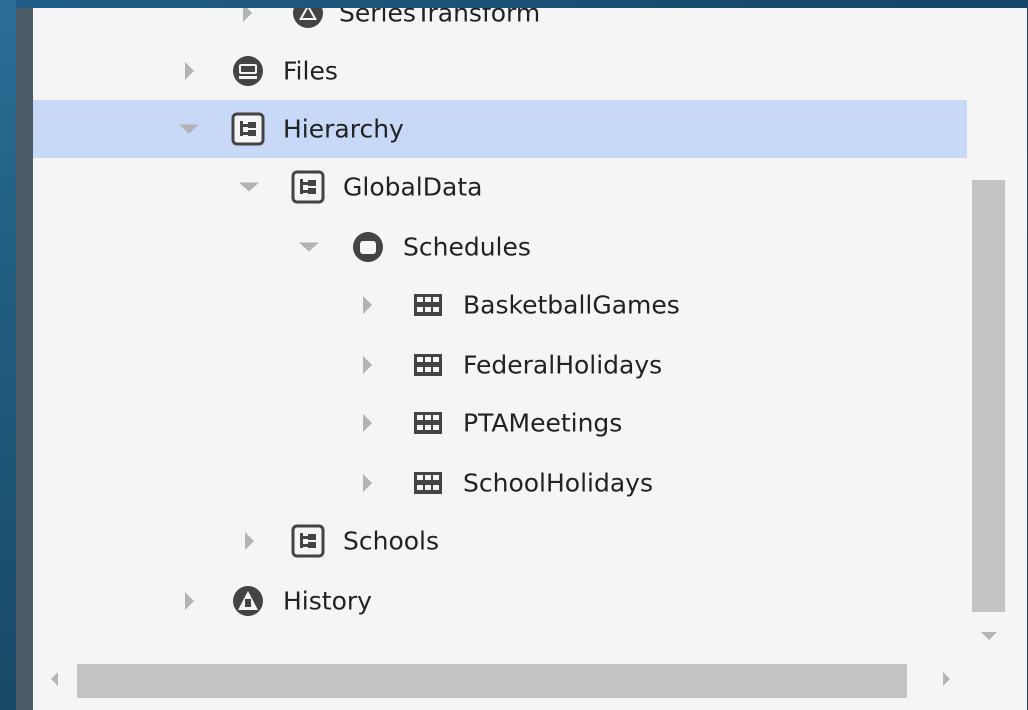 The image size is (1028, 710). I want to click on tree-row-ptameetings: PTAMeetings, so click(500, 423).